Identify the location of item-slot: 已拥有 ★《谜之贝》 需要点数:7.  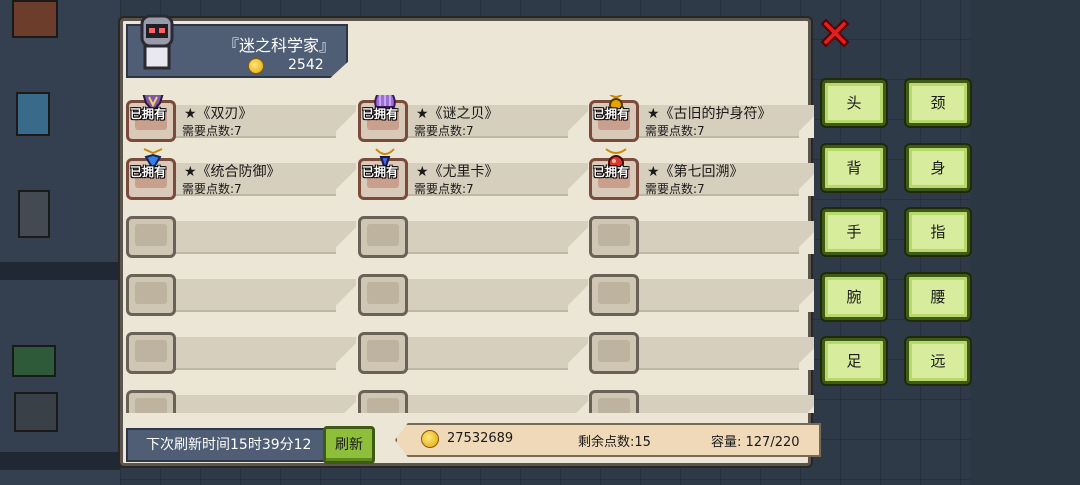
(473, 120).